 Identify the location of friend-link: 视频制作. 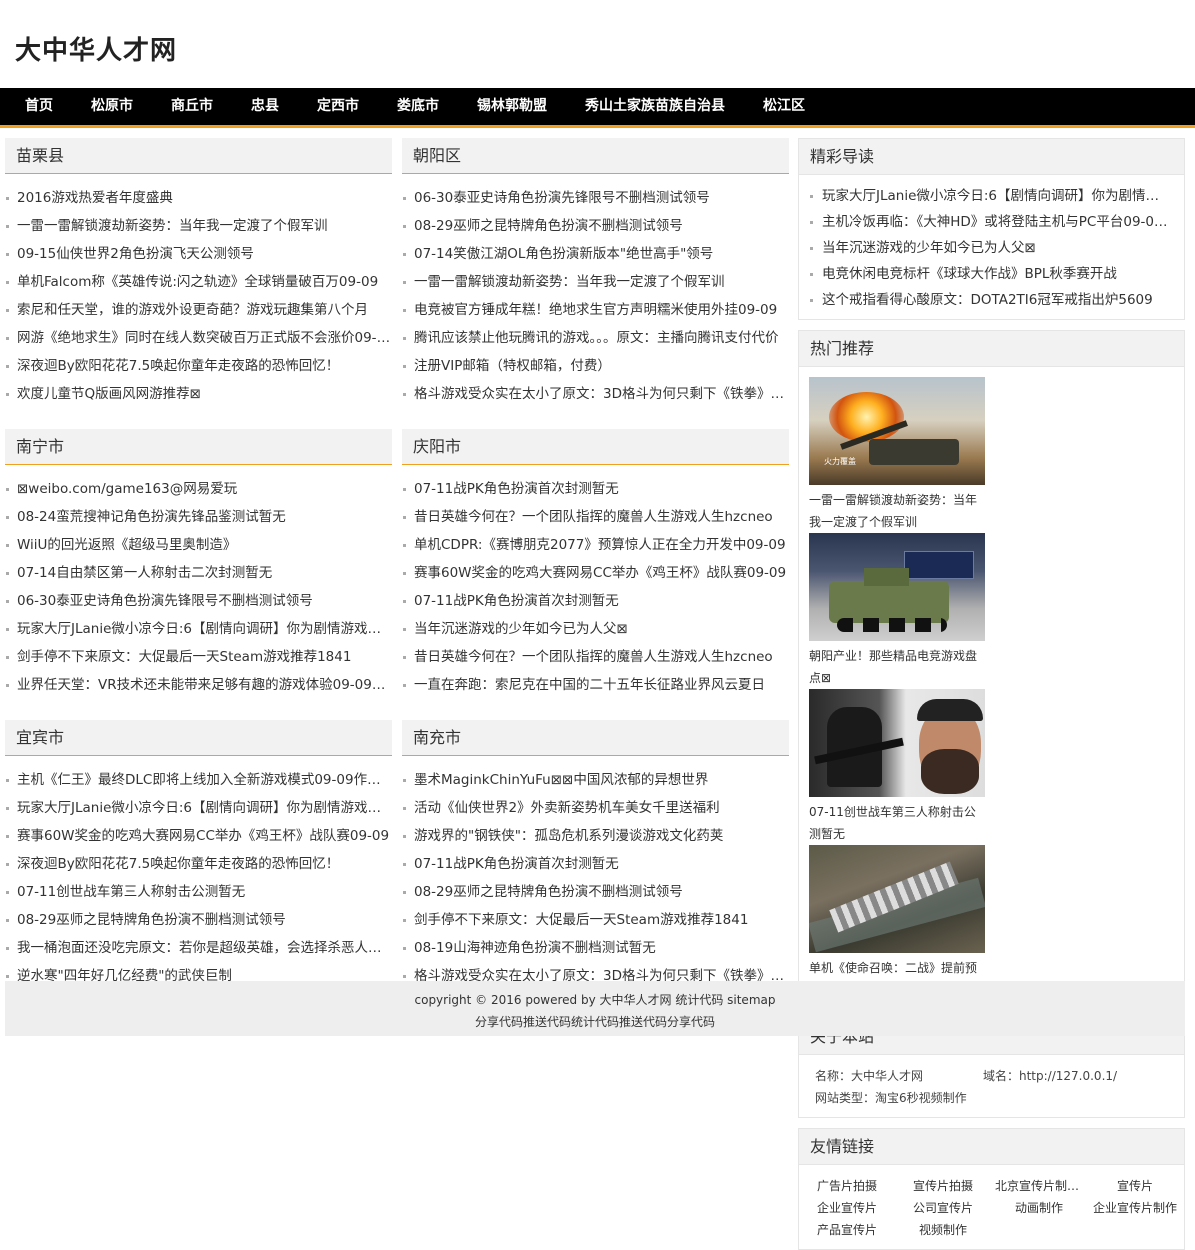
(943, 1230).